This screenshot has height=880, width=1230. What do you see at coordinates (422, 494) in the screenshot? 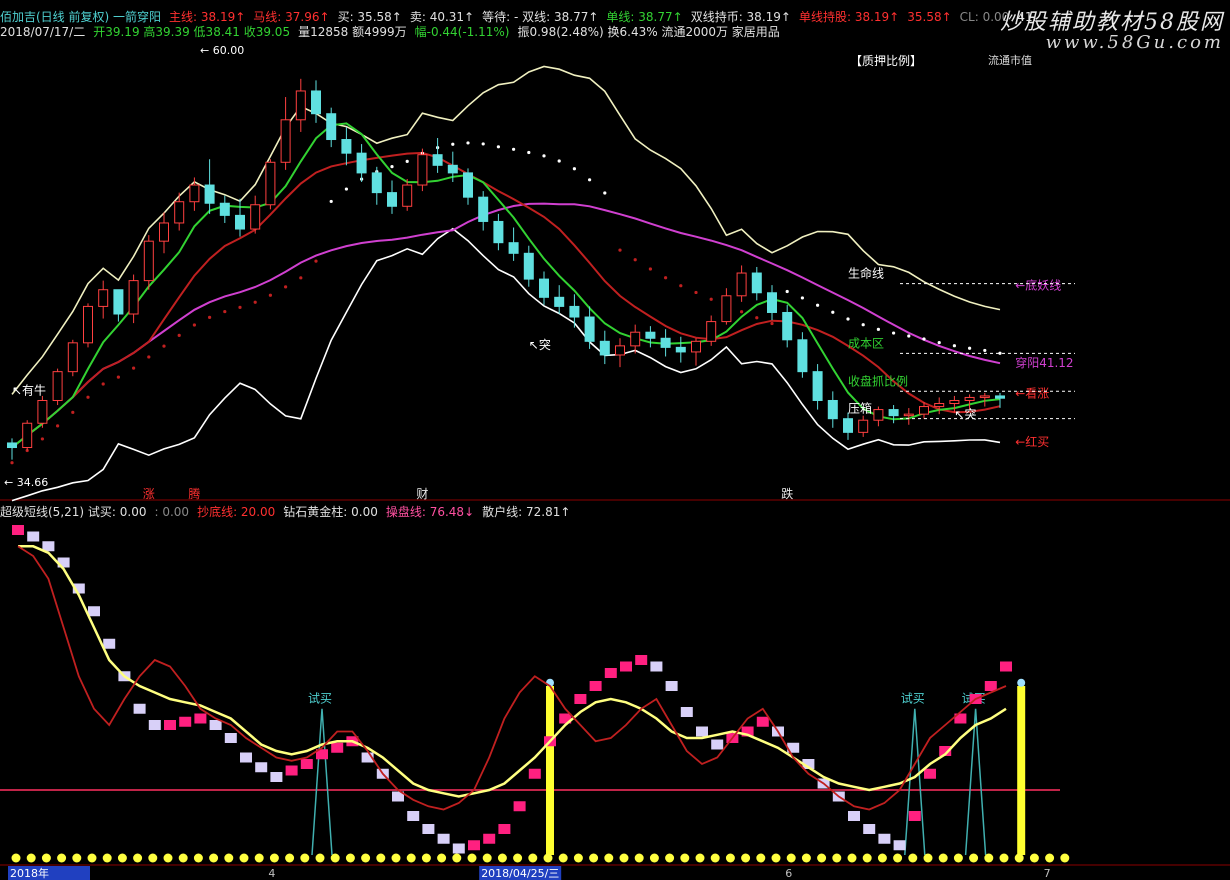
I see `bottom-mark-2: 财` at bounding box center [422, 494].